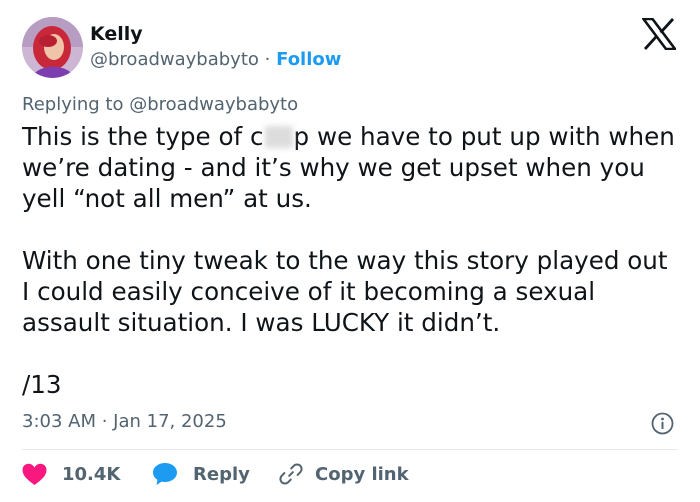  I want to click on copy-link-label: Copy link, so click(362, 474).